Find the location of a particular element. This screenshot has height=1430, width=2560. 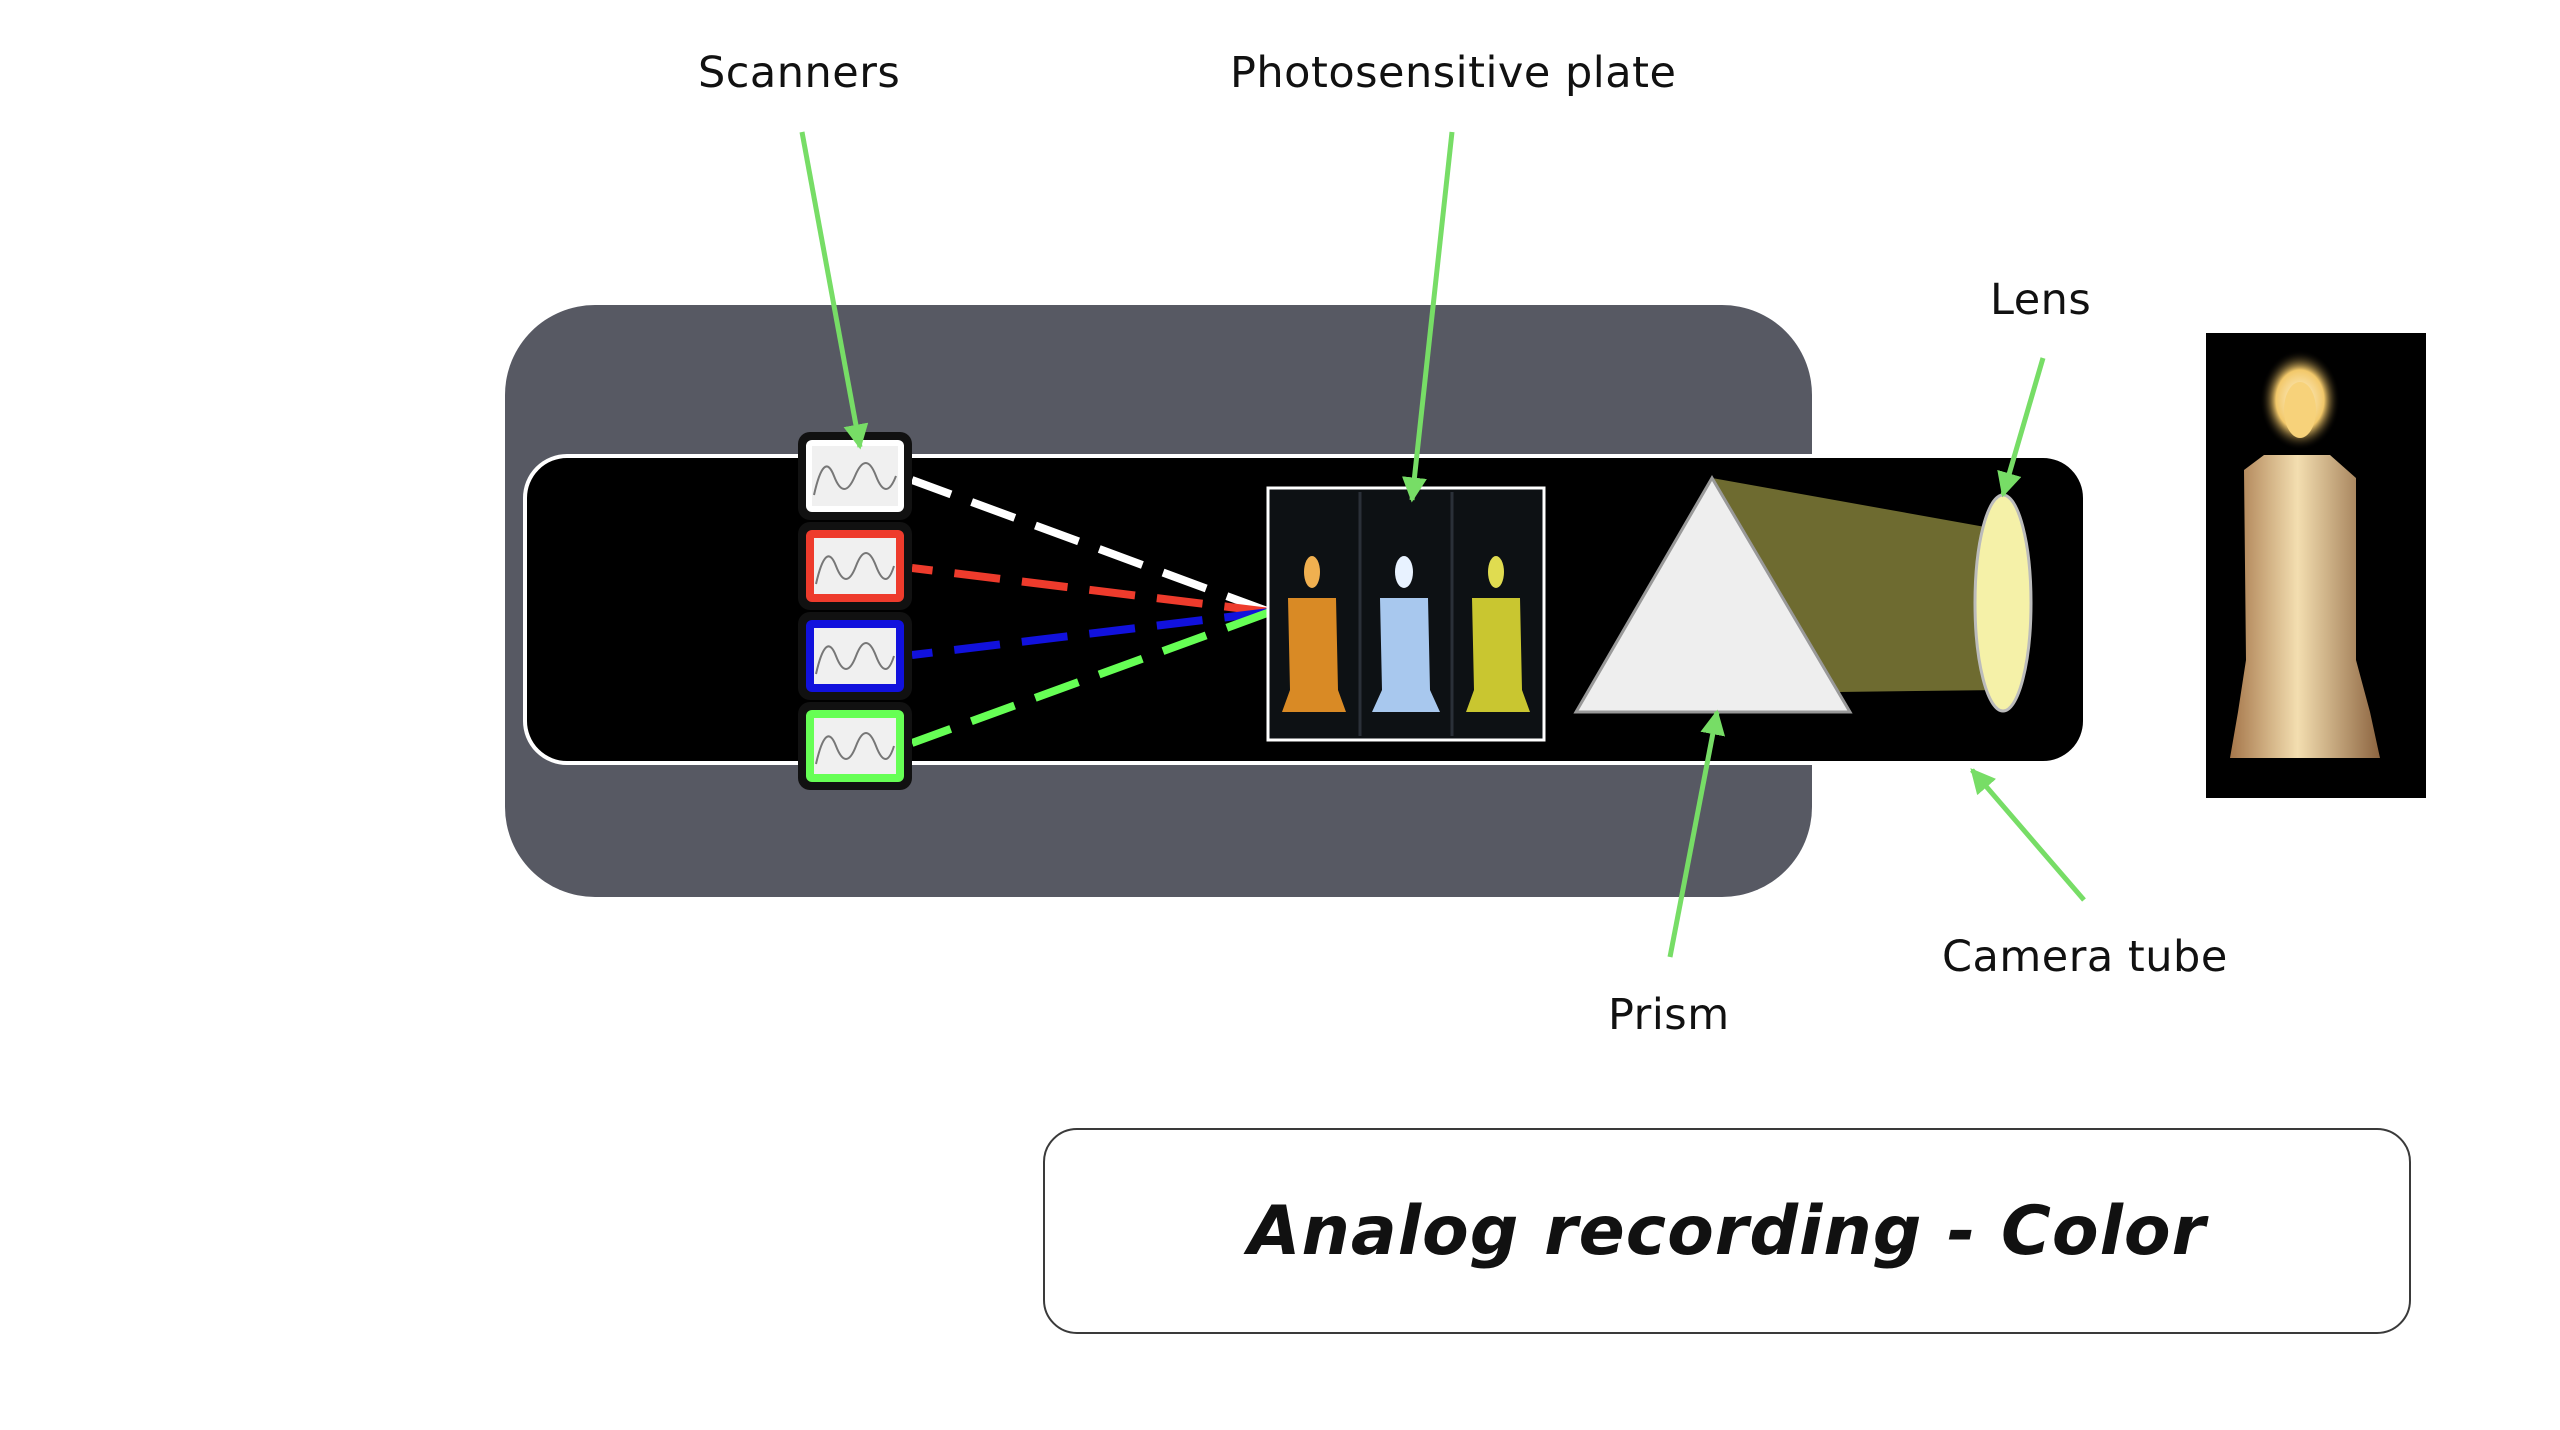

photosensitive-plate is located at coordinates (1406, 614).